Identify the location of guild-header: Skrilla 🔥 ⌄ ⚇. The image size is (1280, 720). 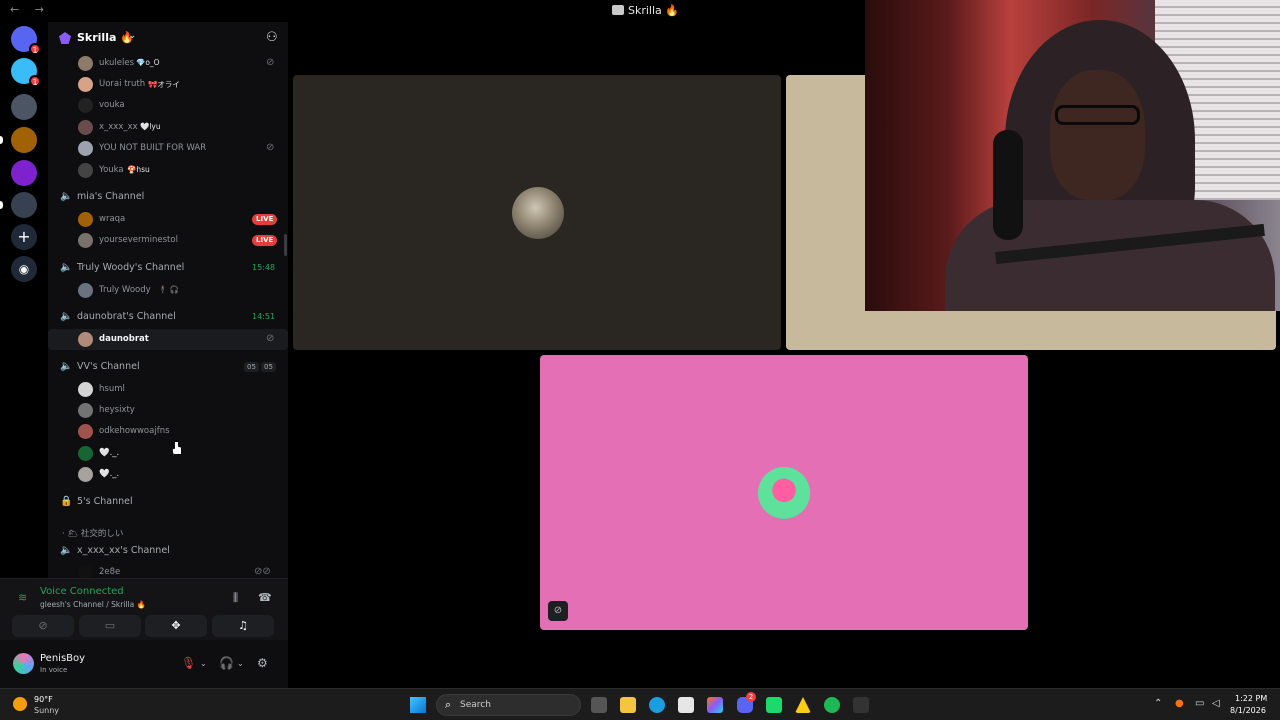
(168, 38).